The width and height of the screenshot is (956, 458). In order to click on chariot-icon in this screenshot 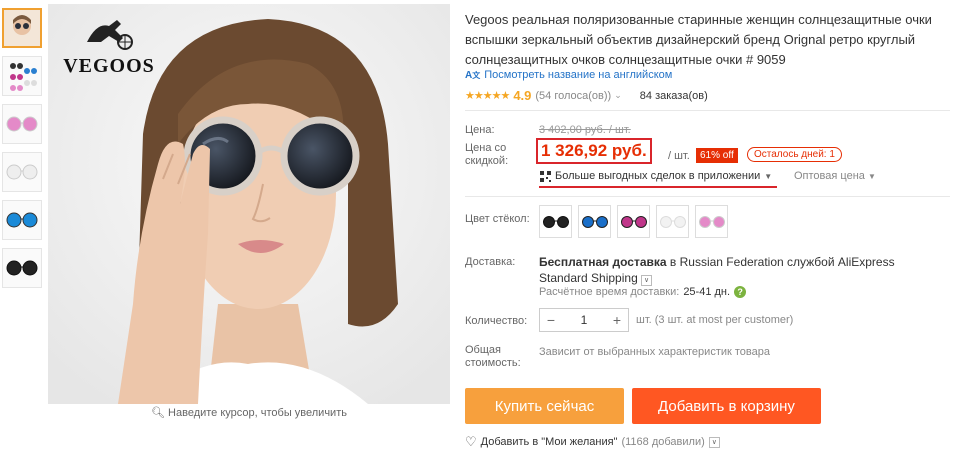, I will do `click(110, 35)`.